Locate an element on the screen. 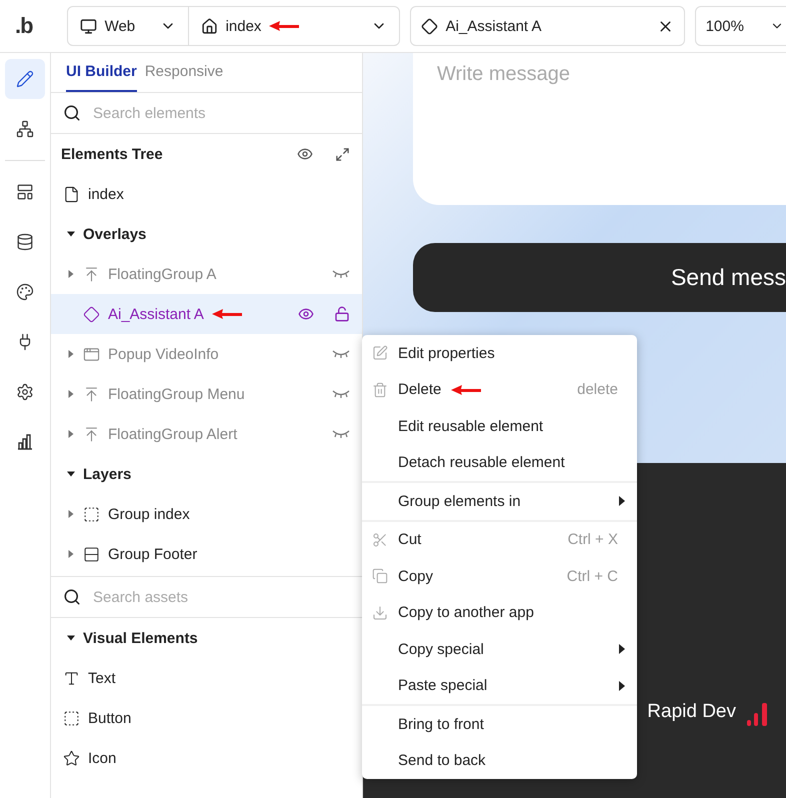  menu-item: Copy to another app is located at coordinates (499, 612).